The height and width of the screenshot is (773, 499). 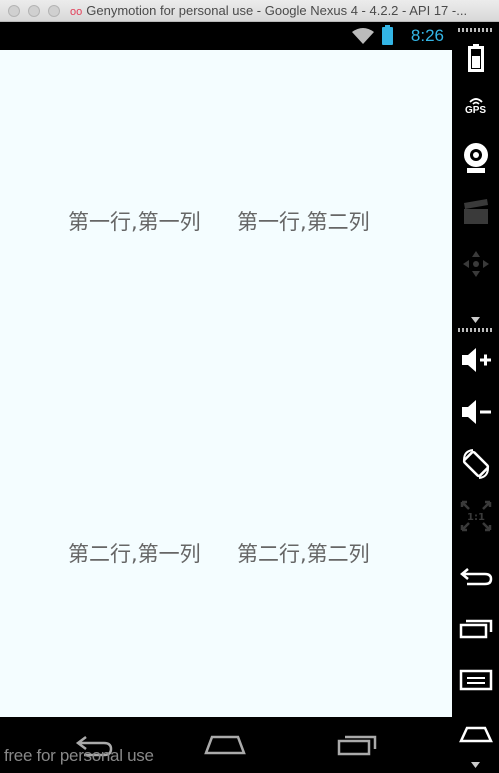 What do you see at coordinates (76, 12) in the screenshot?
I see `genymotion-logo-icon: oo` at bounding box center [76, 12].